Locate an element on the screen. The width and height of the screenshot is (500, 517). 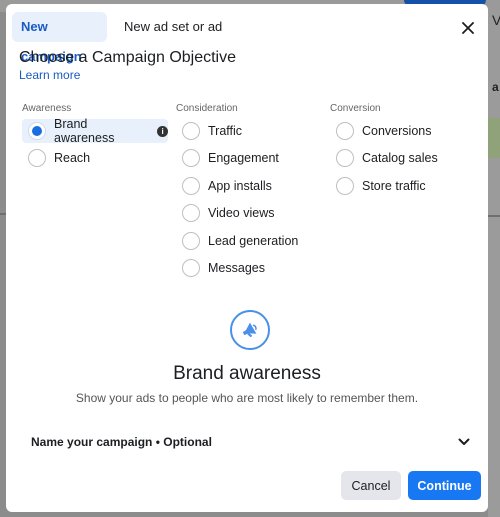
objective-preview-title: Brand awareness is located at coordinates (247, 373).